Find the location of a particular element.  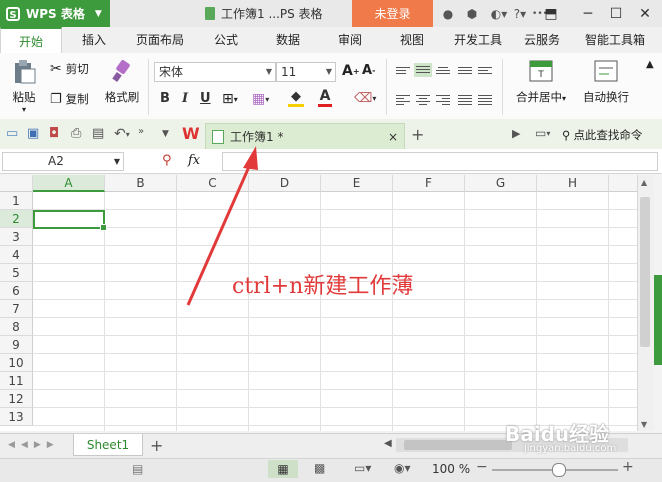

sheet-status-icon: ▤ is located at coordinates (138, 469).